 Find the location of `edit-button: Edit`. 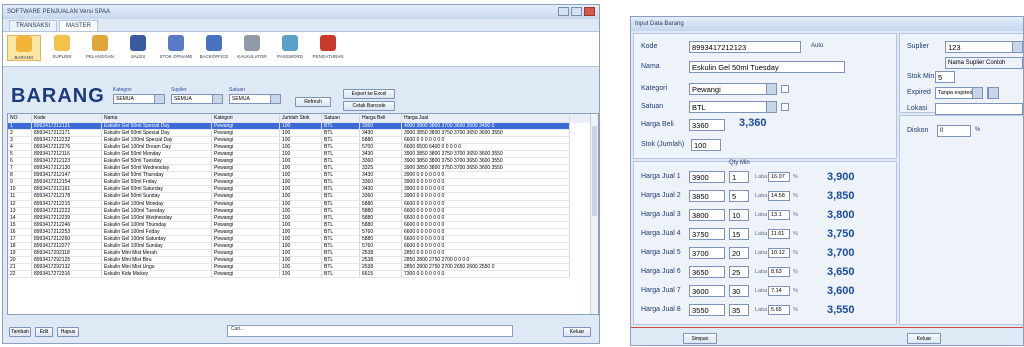

edit-button: Edit is located at coordinates (44, 332).